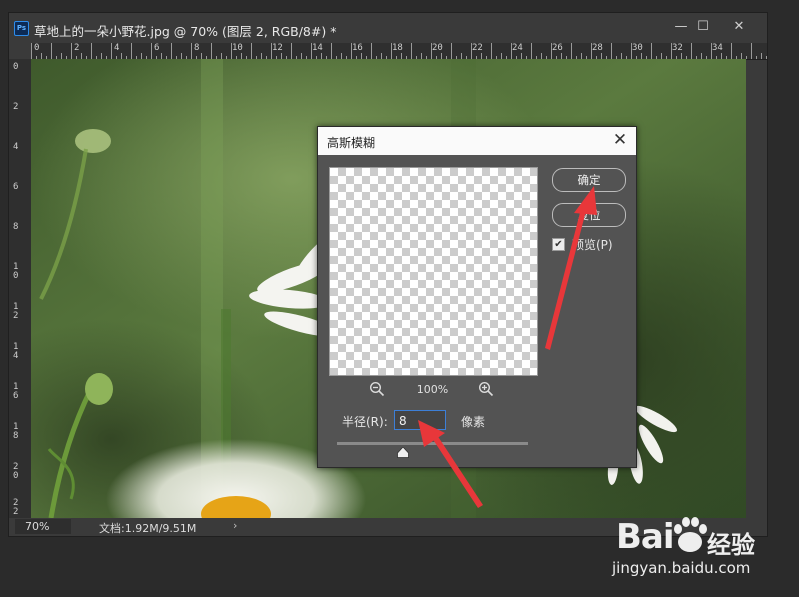 The width and height of the screenshot is (799, 597). What do you see at coordinates (645, 537) in the screenshot?
I see `watermark-brand: Bai` at bounding box center [645, 537].